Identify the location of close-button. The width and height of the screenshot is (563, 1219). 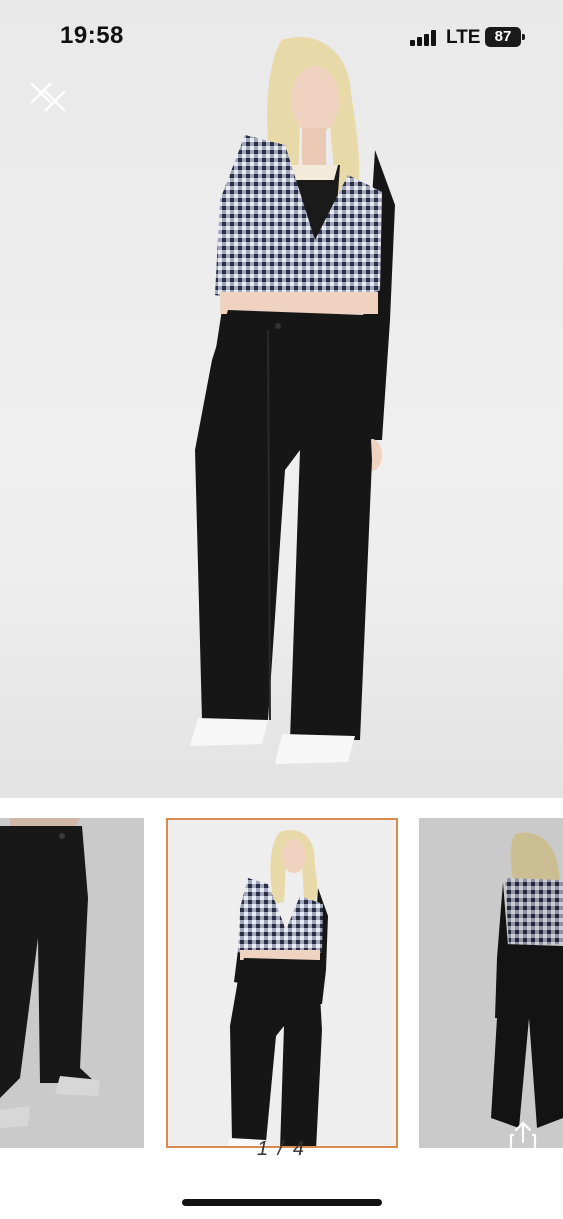
(49, 98).